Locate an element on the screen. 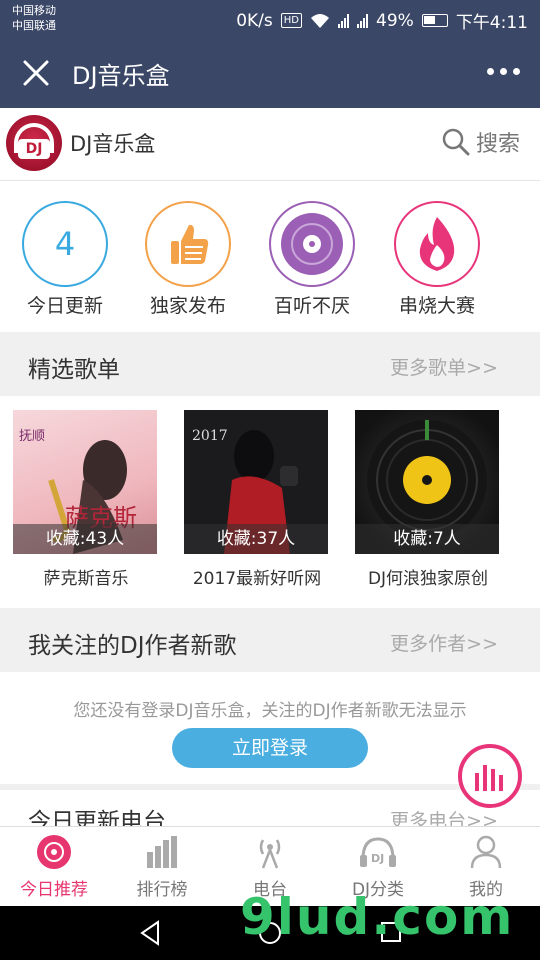 This screenshot has width=540, height=960. svg-text: DJ is located at coordinates (377, 858).